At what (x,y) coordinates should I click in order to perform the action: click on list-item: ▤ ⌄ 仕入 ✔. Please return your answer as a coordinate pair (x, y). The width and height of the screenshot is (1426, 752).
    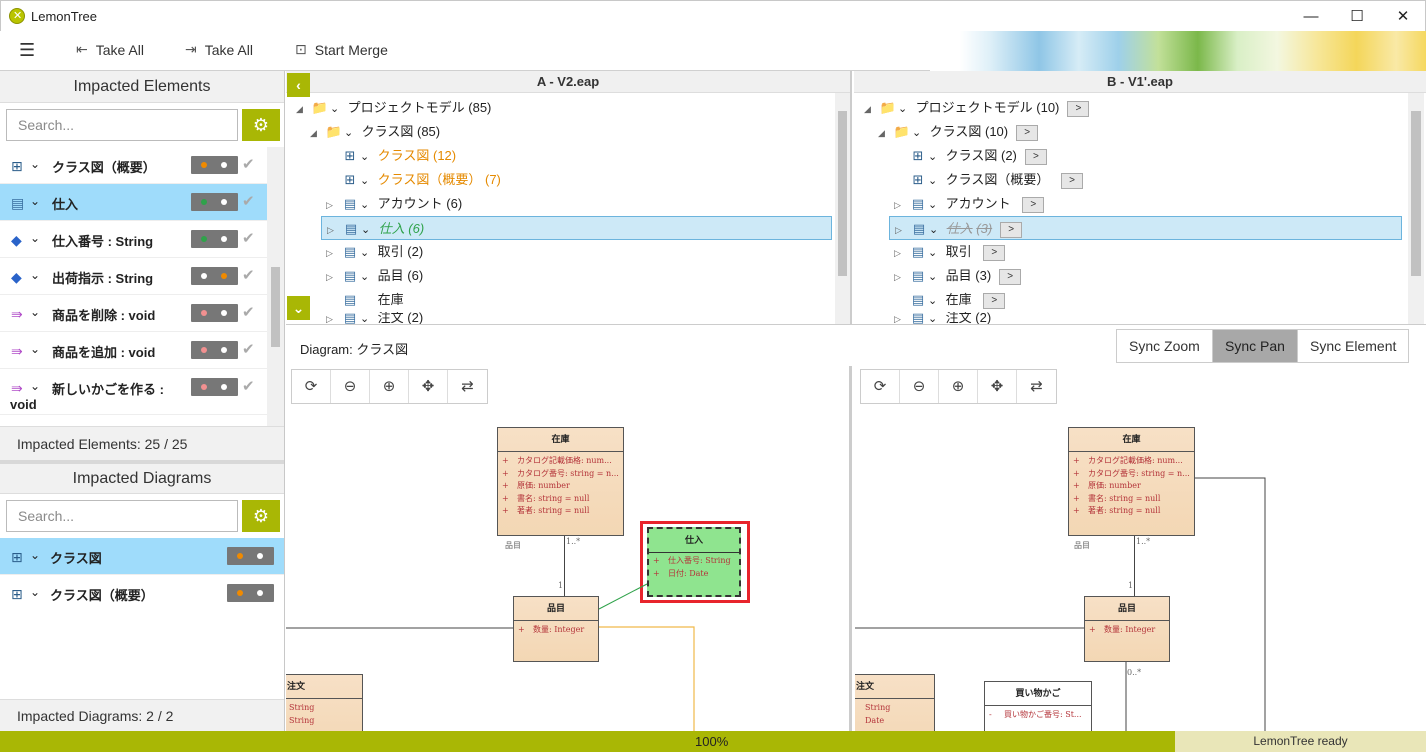
    Looking at the image, I should click on (142, 202).